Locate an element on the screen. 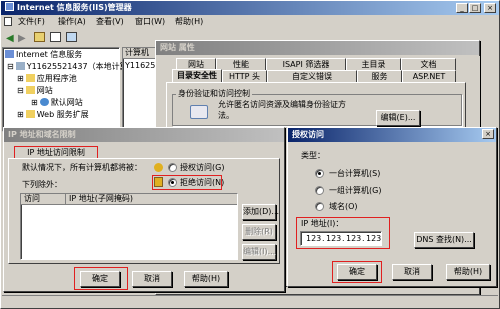 The height and width of the screenshot is (309, 500). tab-performance: 性能 is located at coordinates (241, 64).